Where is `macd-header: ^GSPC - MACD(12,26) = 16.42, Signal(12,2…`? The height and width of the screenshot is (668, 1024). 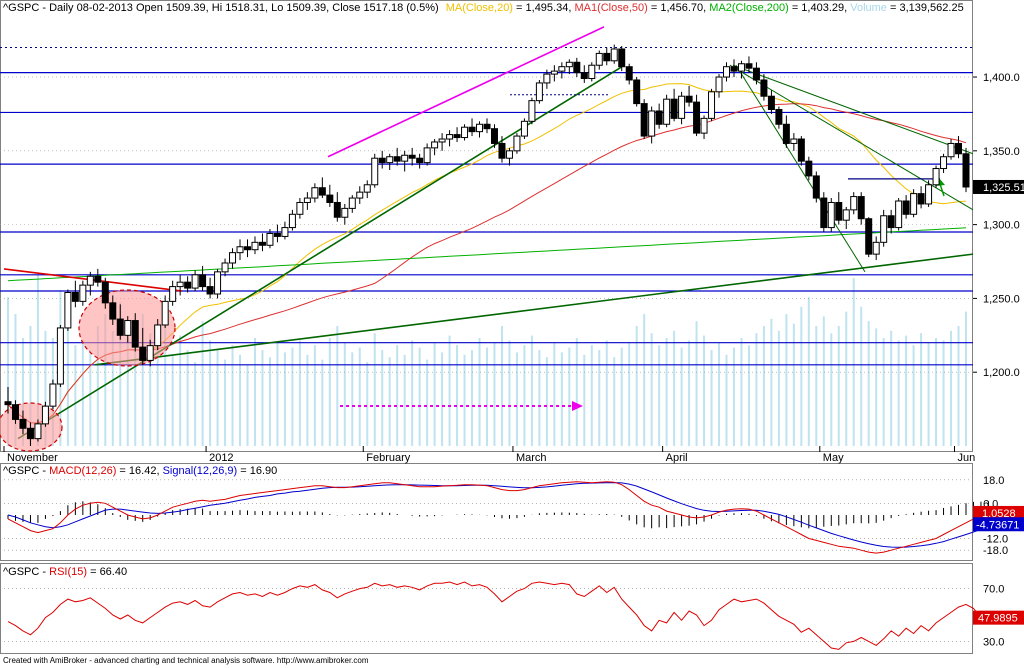 macd-header: ^GSPC - MACD(12,26) = 16.42, Signal(12,2… is located at coordinates (140, 471).